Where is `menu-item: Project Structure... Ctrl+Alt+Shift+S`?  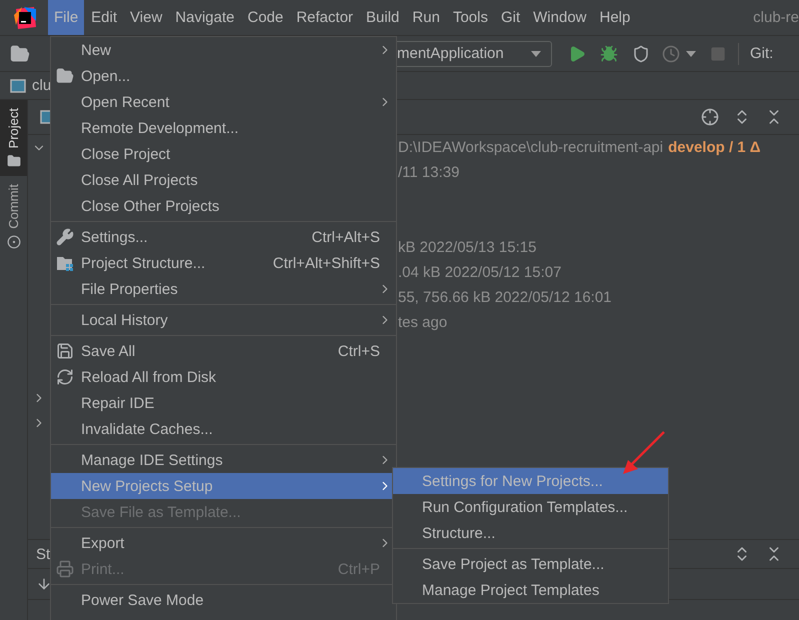 menu-item: Project Structure... Ctrl+Alt+Shift+S is located at coordinates (223, 263).